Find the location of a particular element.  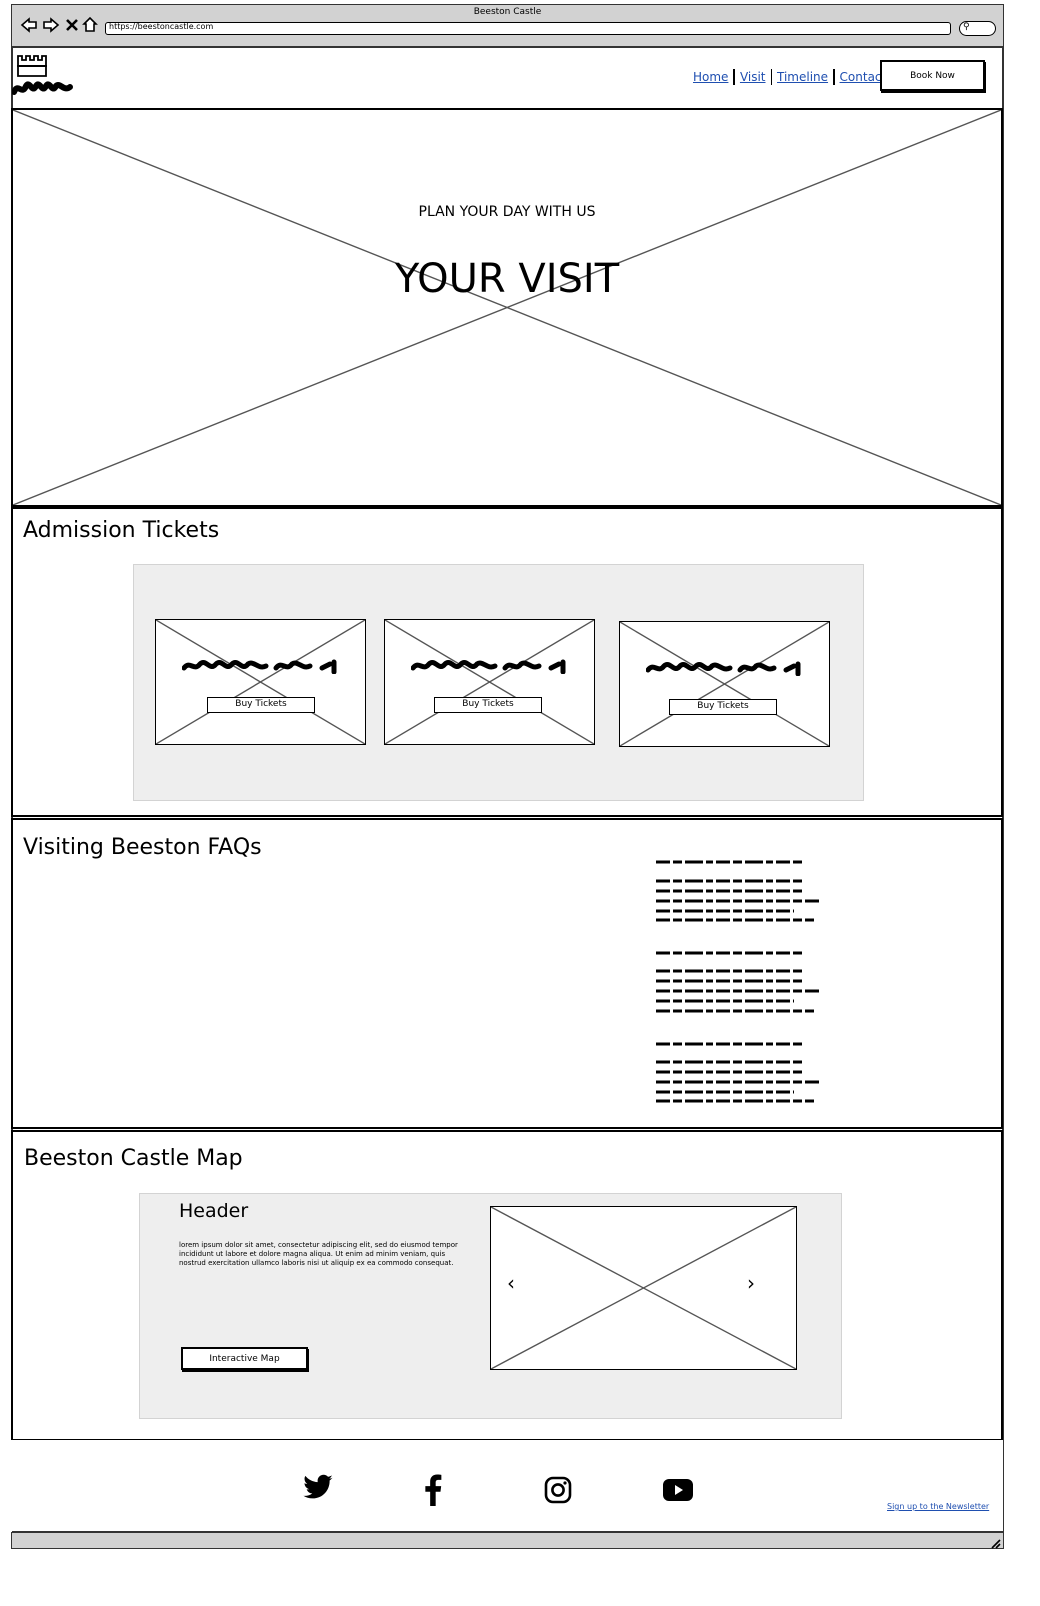

forward-icon is located at coordinates (51, 25).